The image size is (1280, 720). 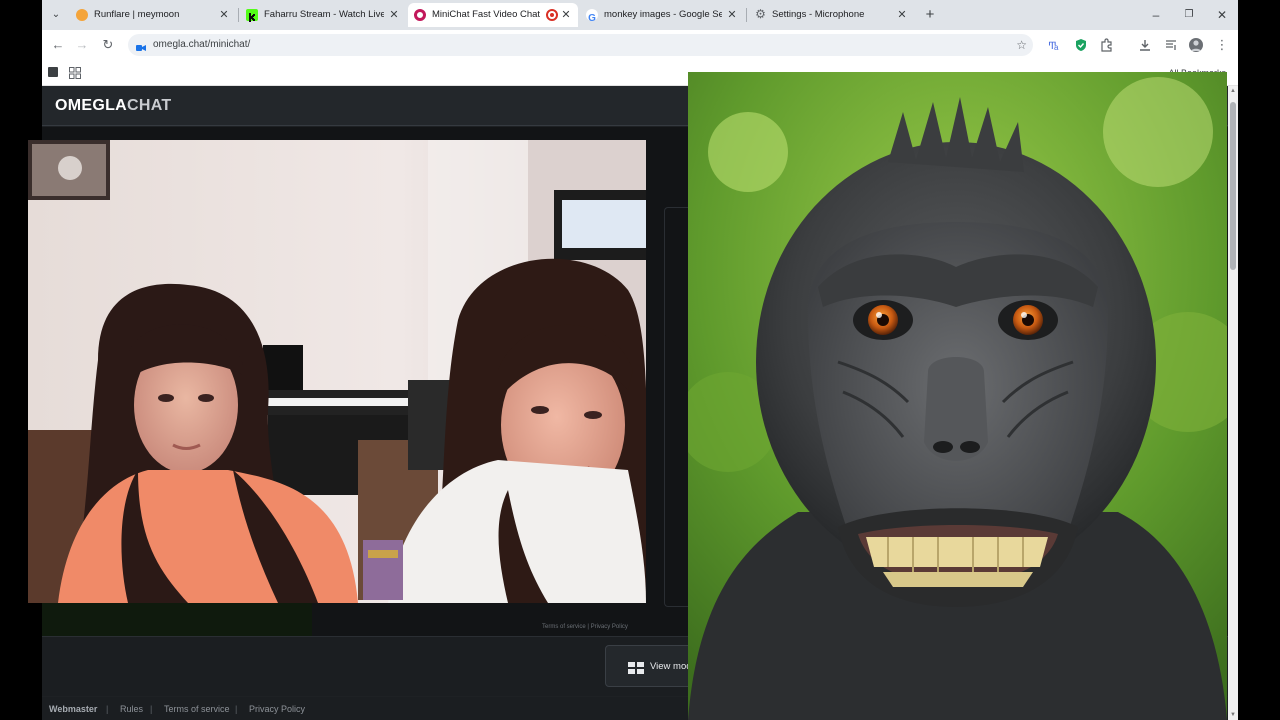 What do you see at coordinates (53, 72) in the screenshot?
I see `bookmark-square-icon` at bounding box center [53, 72].